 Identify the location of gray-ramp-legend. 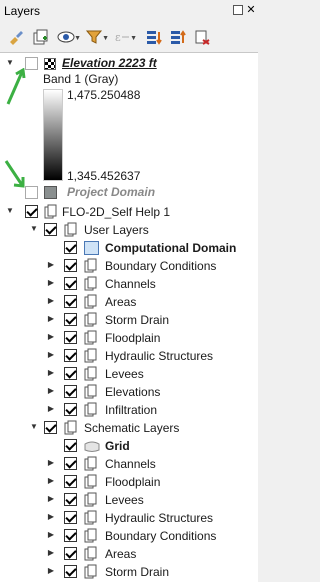
(53, 135).